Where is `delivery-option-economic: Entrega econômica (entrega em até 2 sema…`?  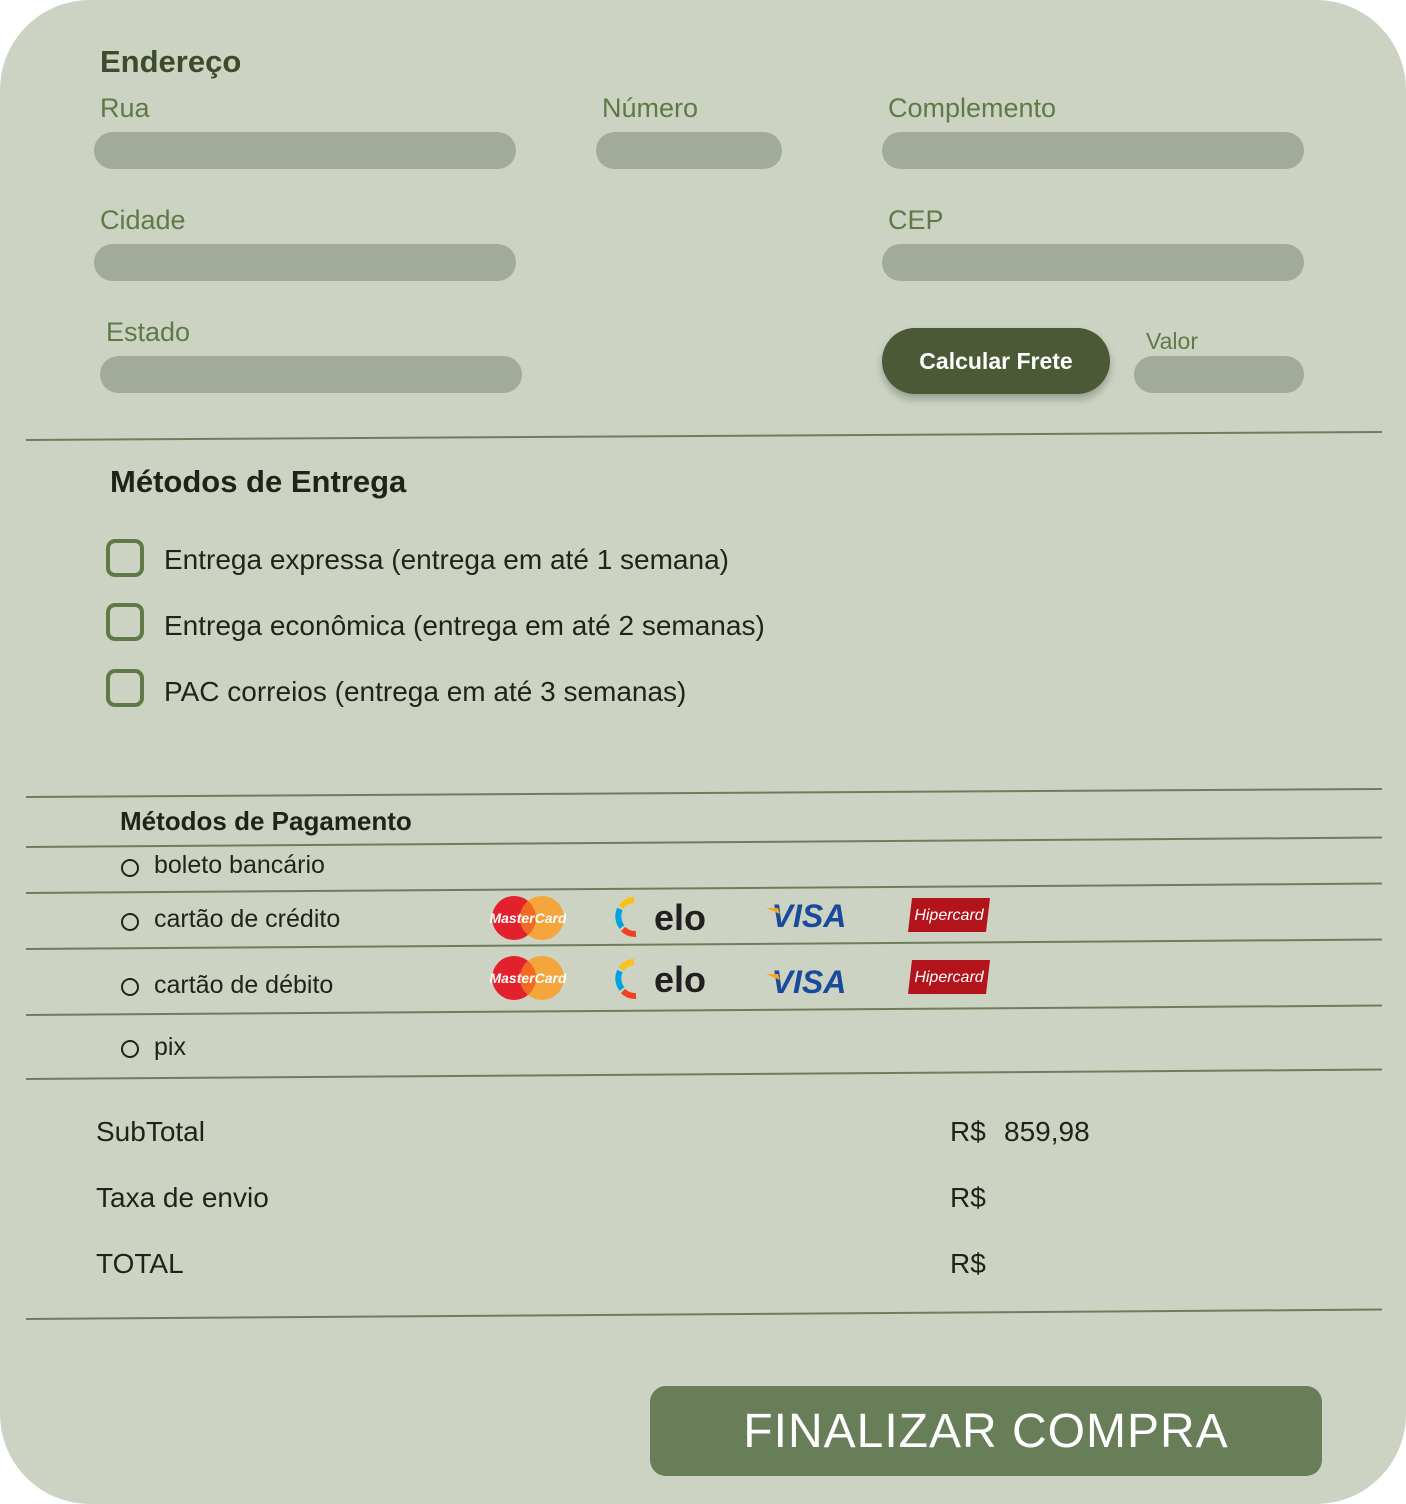 delivery-option-economic: Entrega econômica (entrega em até 2 sema… is located at coordinates (464, 625).